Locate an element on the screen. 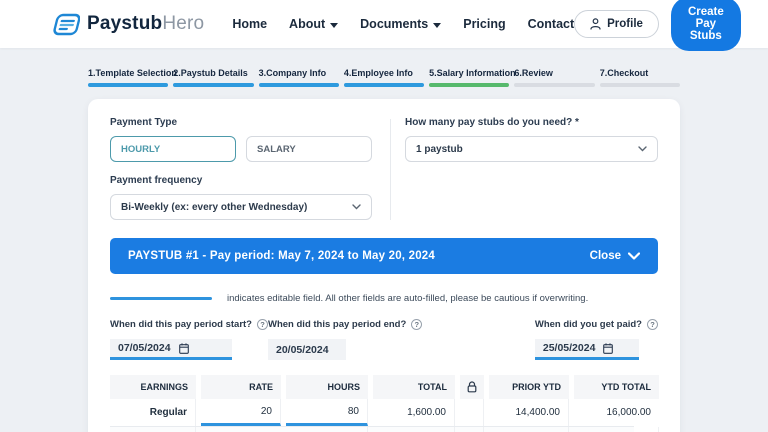 Image resolution: width=768 pixels, height=432 pixels. step-salary-information: 5.Salary Information is located at coordinates (472, 77).